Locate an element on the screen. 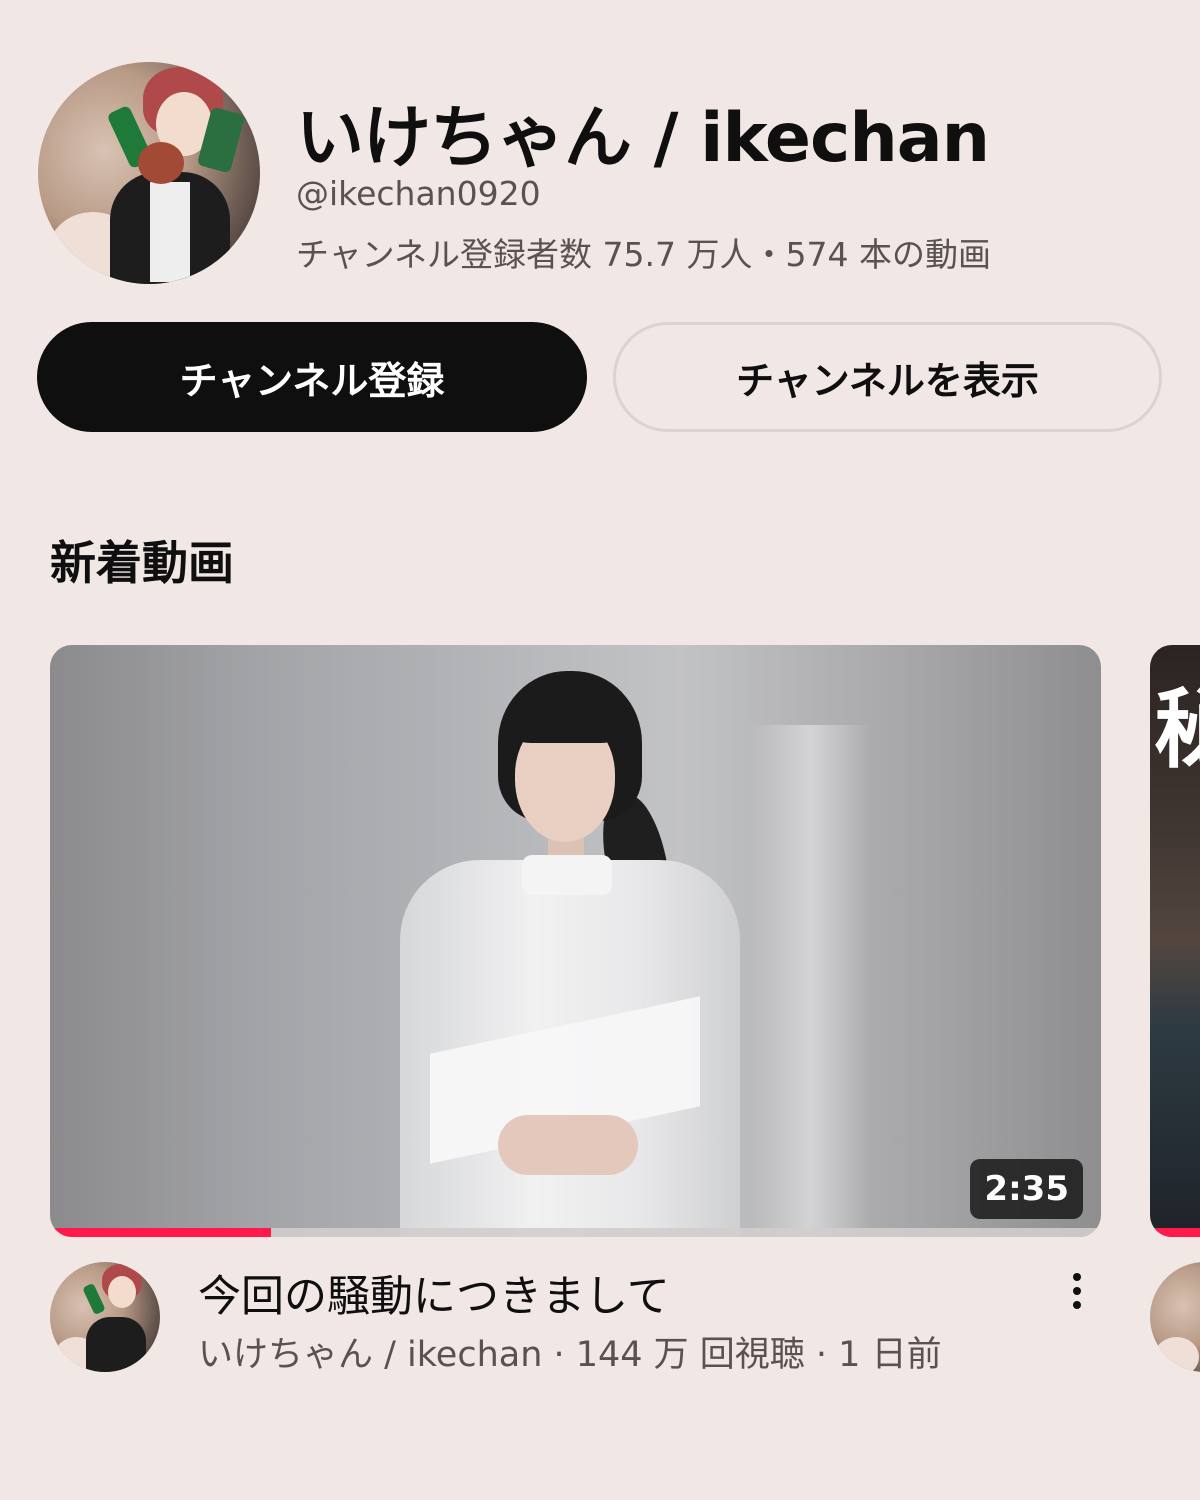 This screenshot has width=1200, height=1500. next-video-channel-avatar is located at coordinates (1175, 1317).